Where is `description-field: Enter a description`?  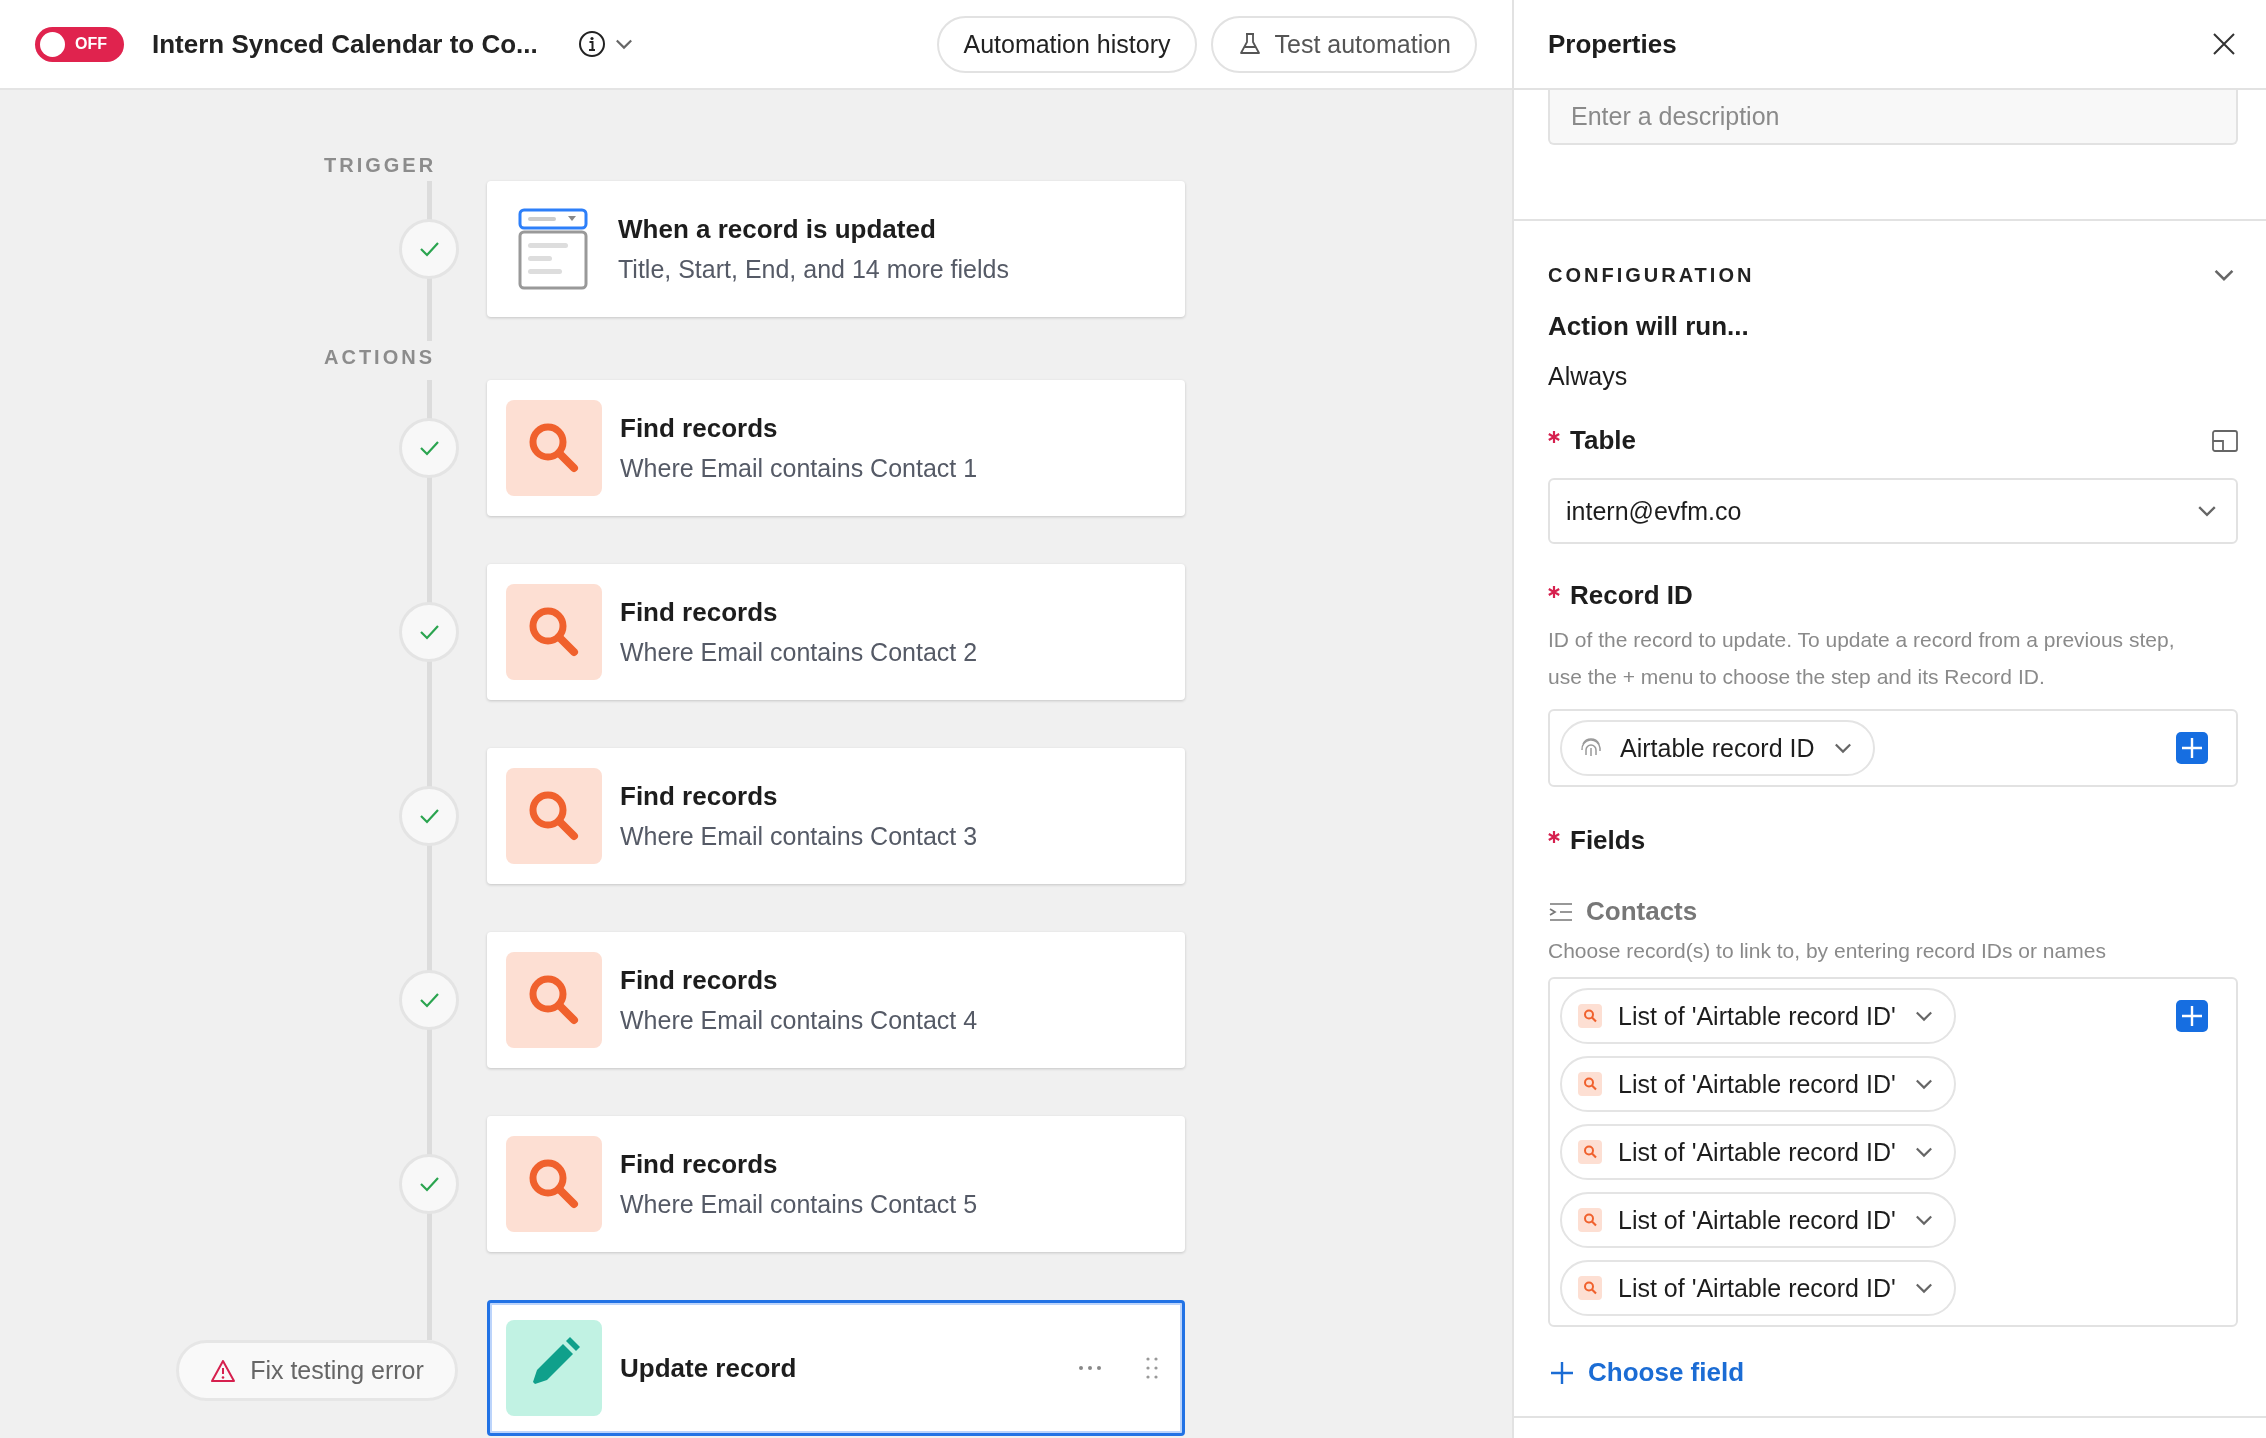
description-field: Enter a description is located at coordinates (1893, 117).